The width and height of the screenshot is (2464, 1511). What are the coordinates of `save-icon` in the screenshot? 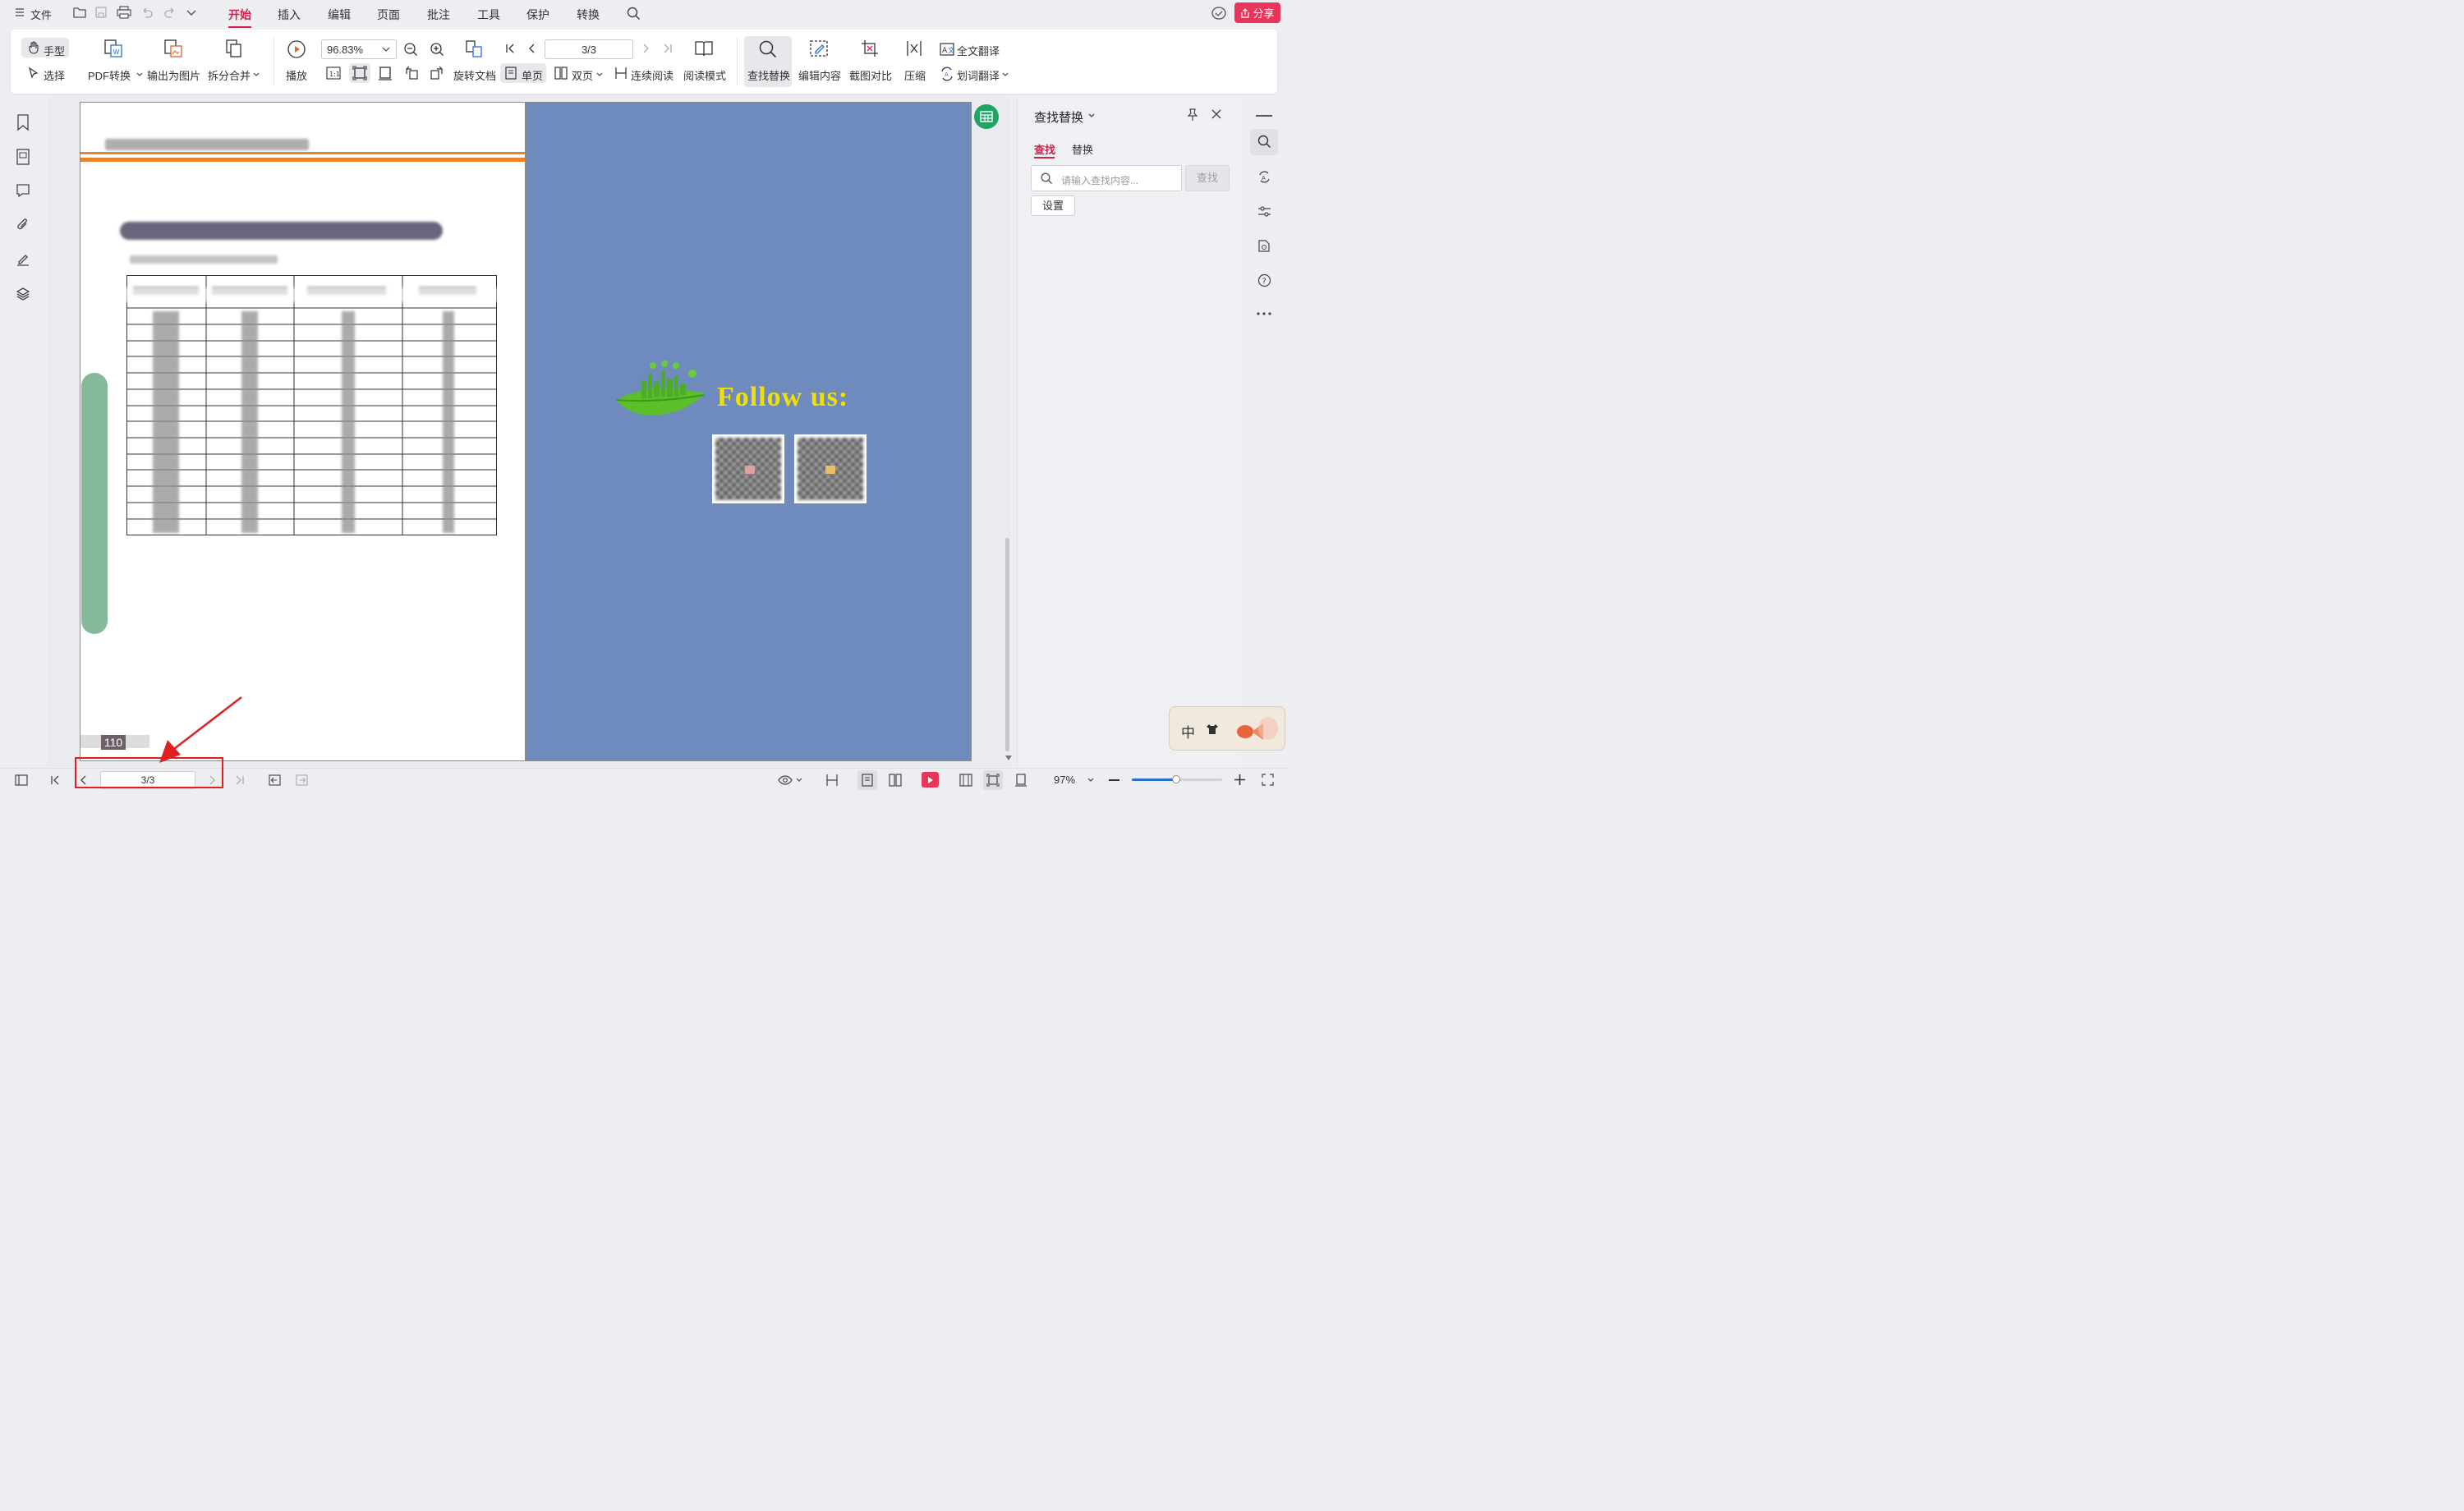 It's located at (101, 12).